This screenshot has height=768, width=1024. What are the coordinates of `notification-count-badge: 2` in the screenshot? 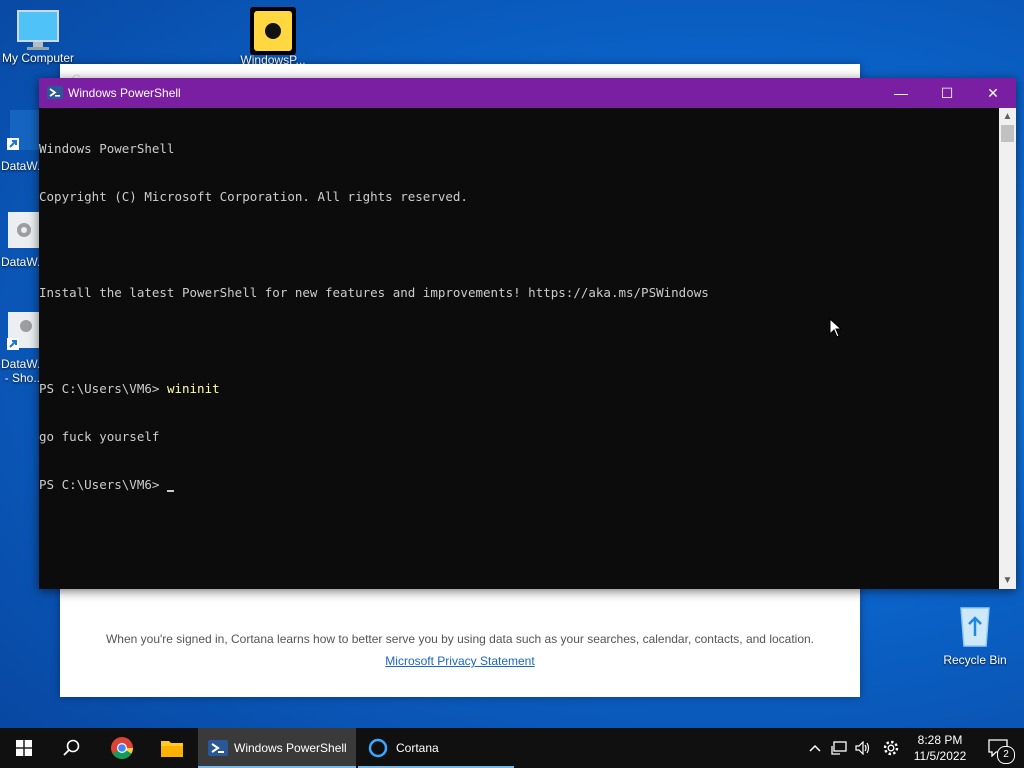 It's located at (1006, 755).